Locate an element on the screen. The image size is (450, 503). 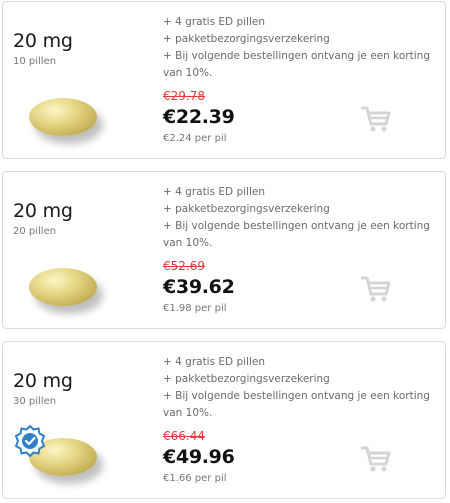
old-price: €29.78 is located at coordinates (184, 96).